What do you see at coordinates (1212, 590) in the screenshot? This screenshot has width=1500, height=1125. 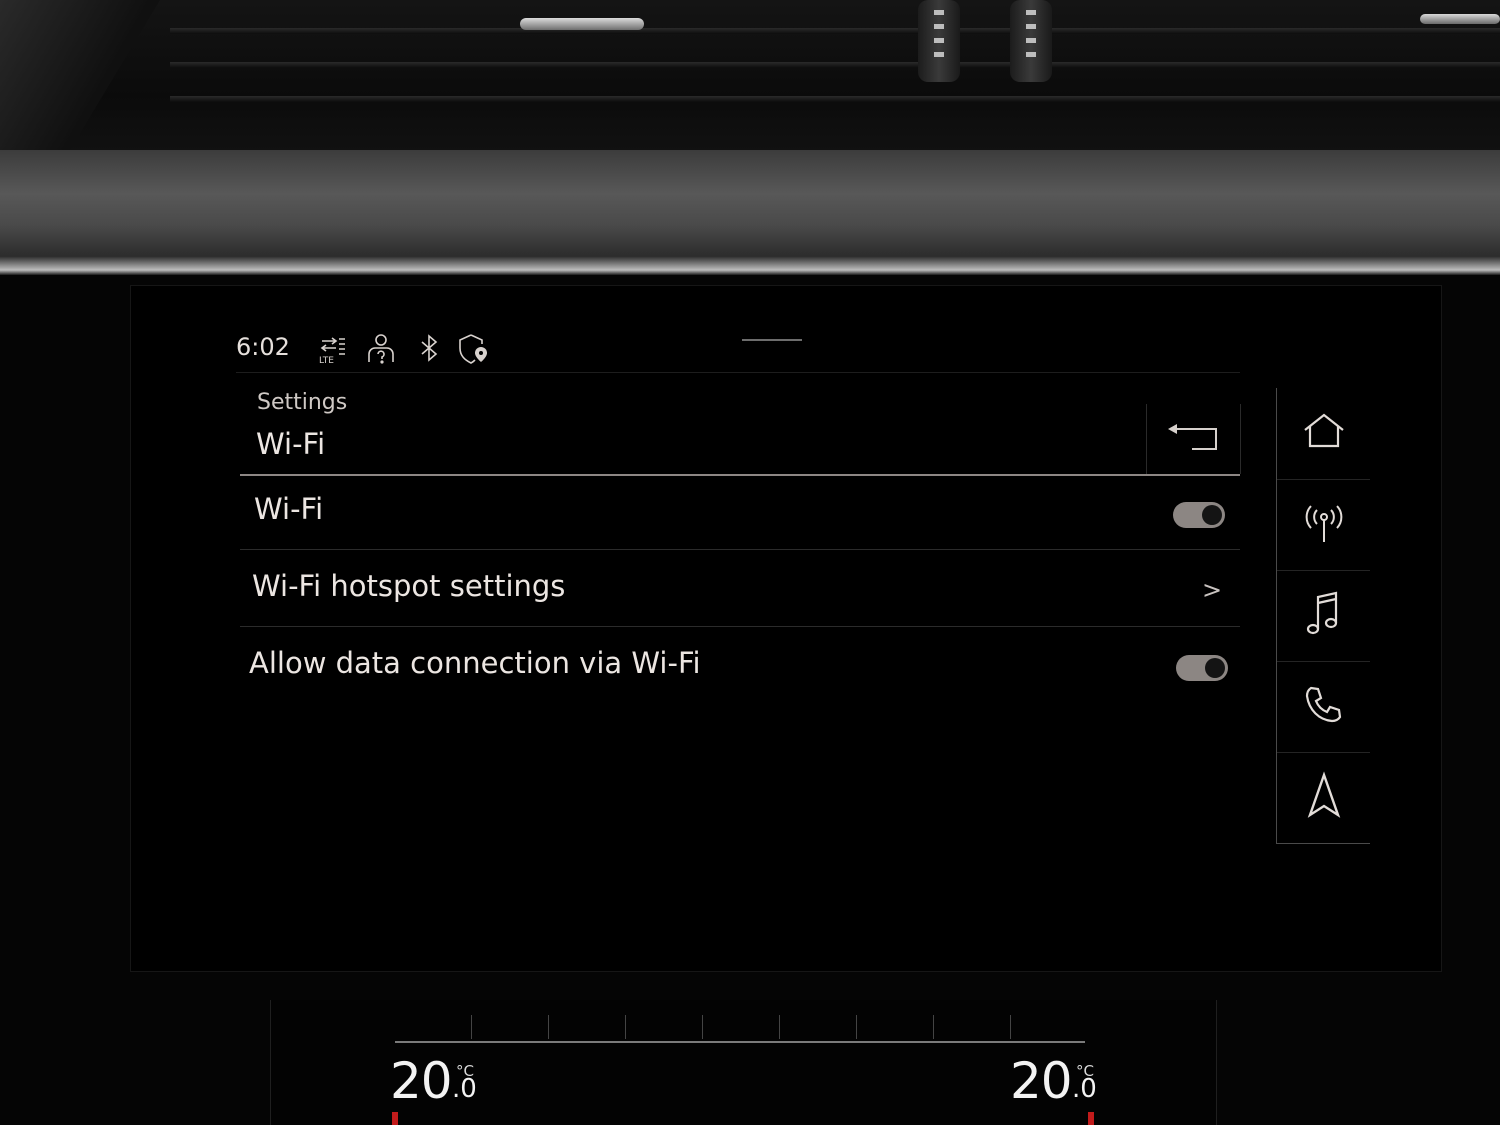 I see `chevron-right-icon: >` at bounding box center [1212, 590].